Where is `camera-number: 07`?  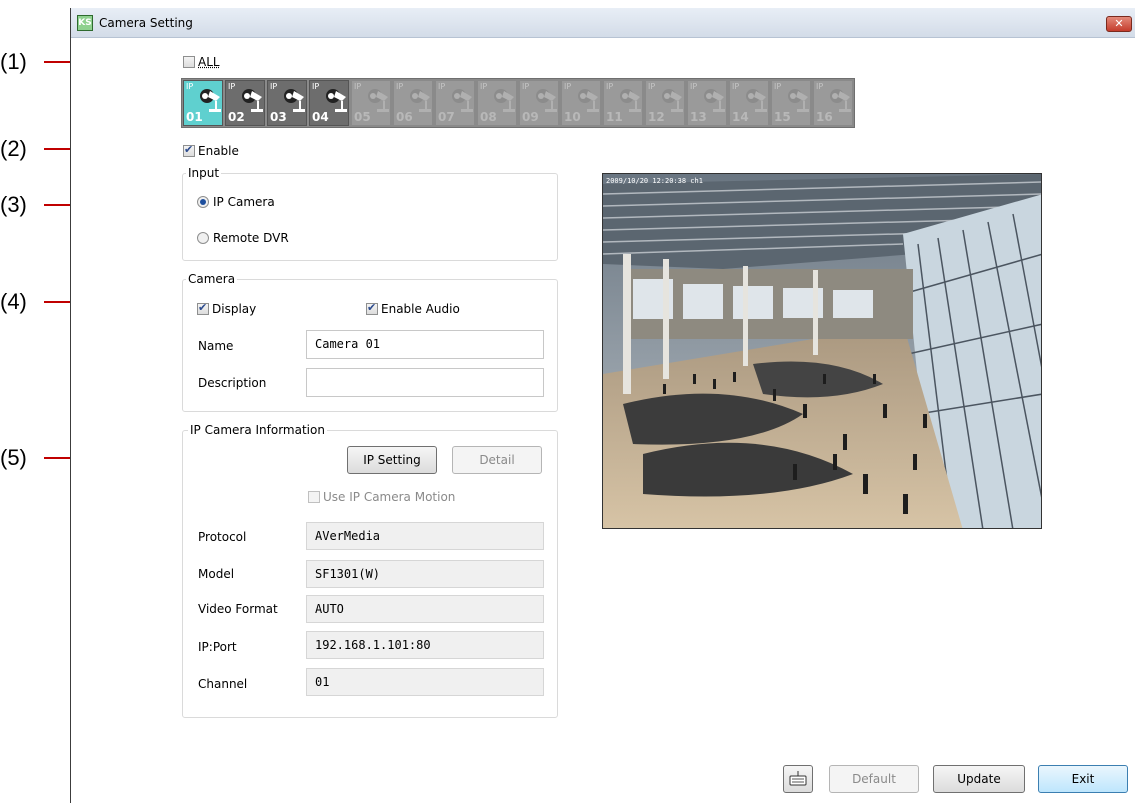 camera-number: 07 is located at coordinates (446, 117).